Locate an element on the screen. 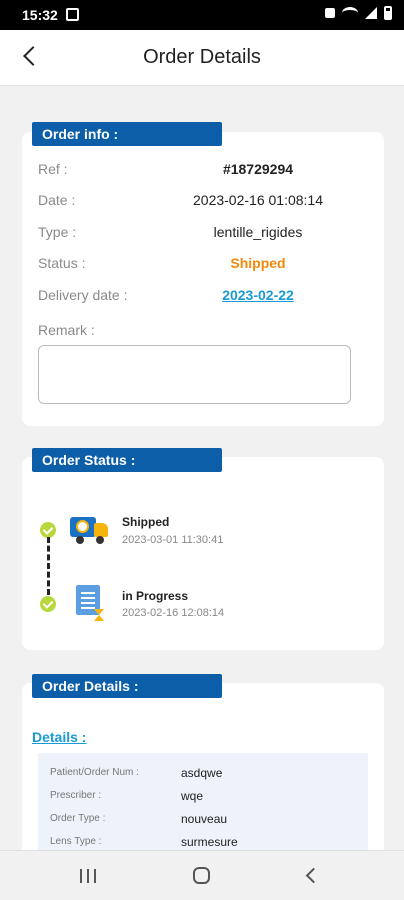 Image resolution: width=404 pixels, height=900 pixels. system-nav-bar is located at coordinates (202, 875).